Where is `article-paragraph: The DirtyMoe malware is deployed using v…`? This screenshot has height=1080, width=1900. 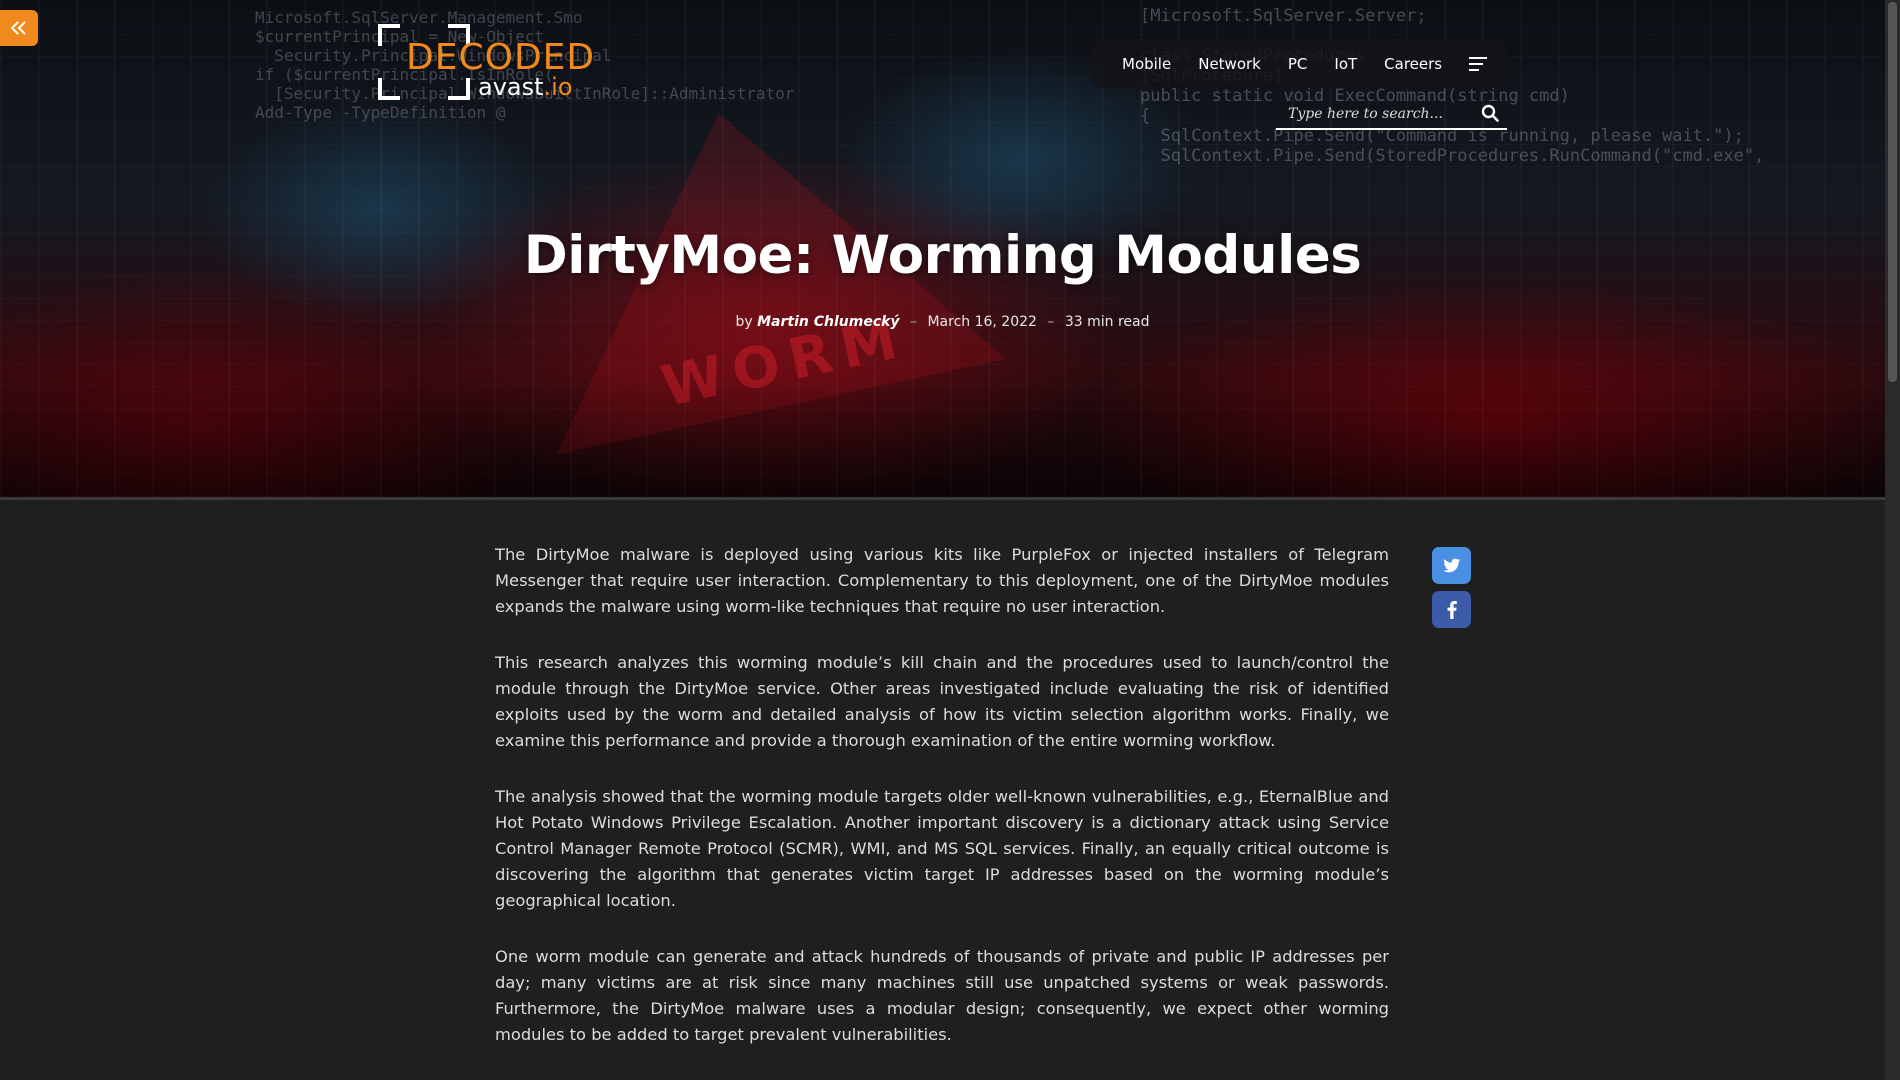
article-paragraph: The DirtyMoe malware is deployed using v… is located at coordinates (942, 580).